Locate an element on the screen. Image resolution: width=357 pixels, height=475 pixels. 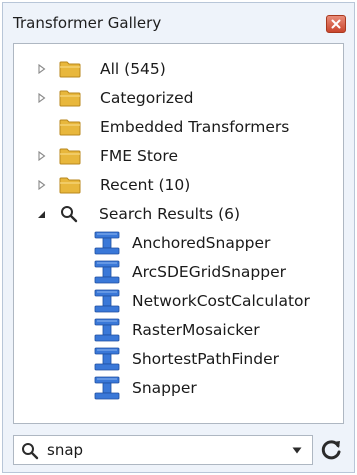
tree-item-search-results: Search Results (6) is located at coordinates (178, 214).